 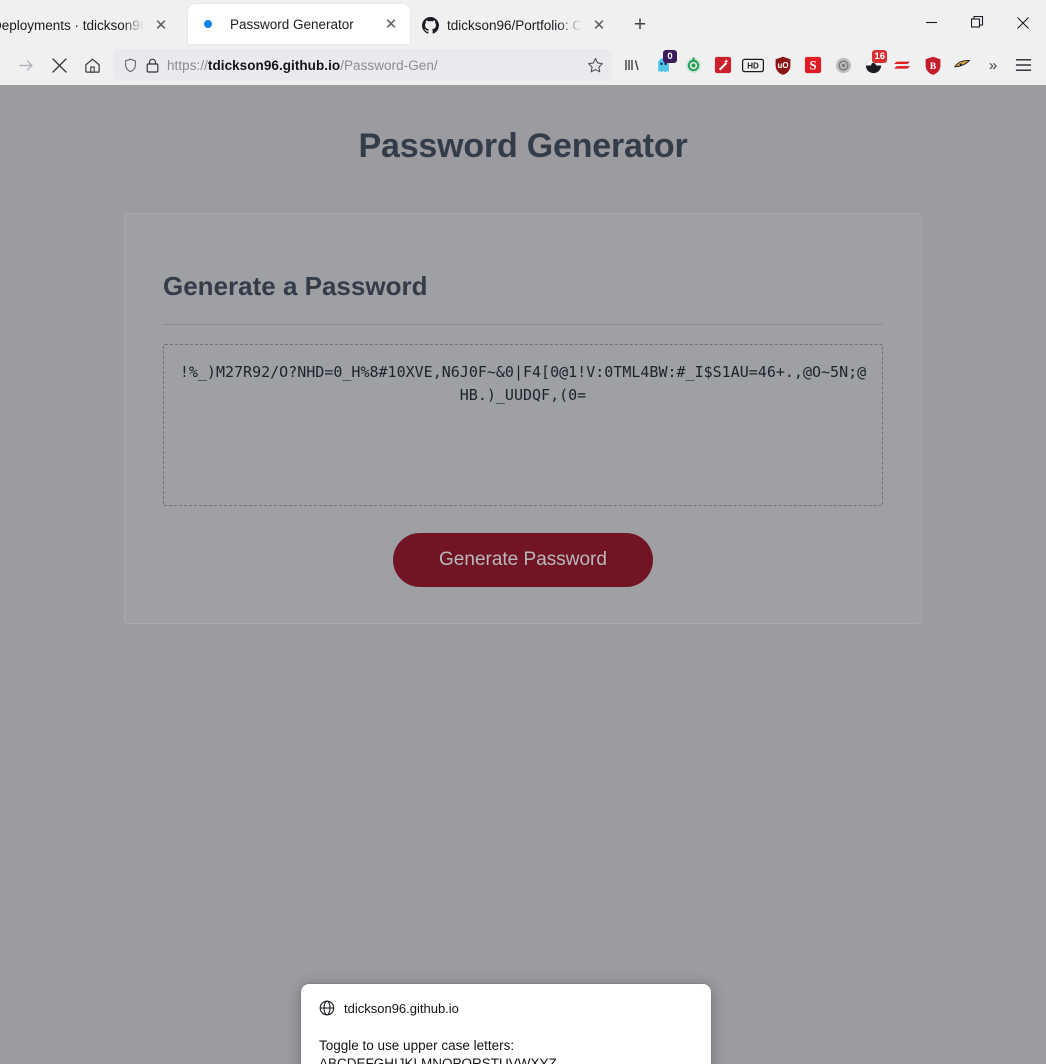 I want to click on tab-title: tdickson96/Portfolio: Coding projects, so click(x=514, y=25).